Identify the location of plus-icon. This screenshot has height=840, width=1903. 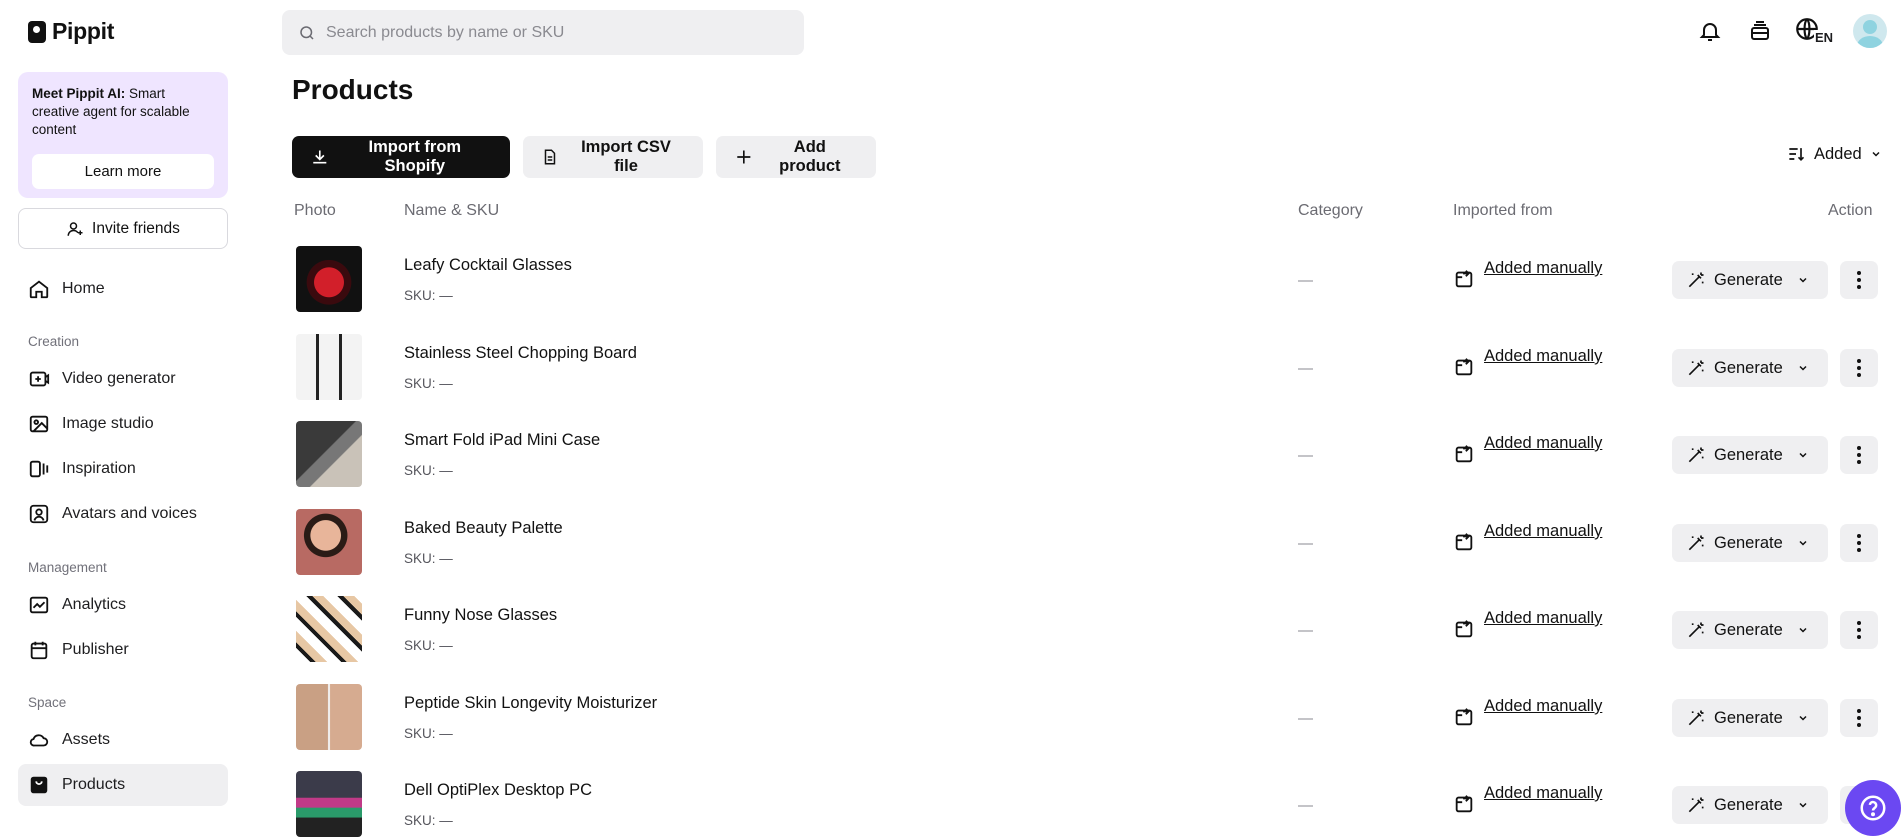
(744, 157).